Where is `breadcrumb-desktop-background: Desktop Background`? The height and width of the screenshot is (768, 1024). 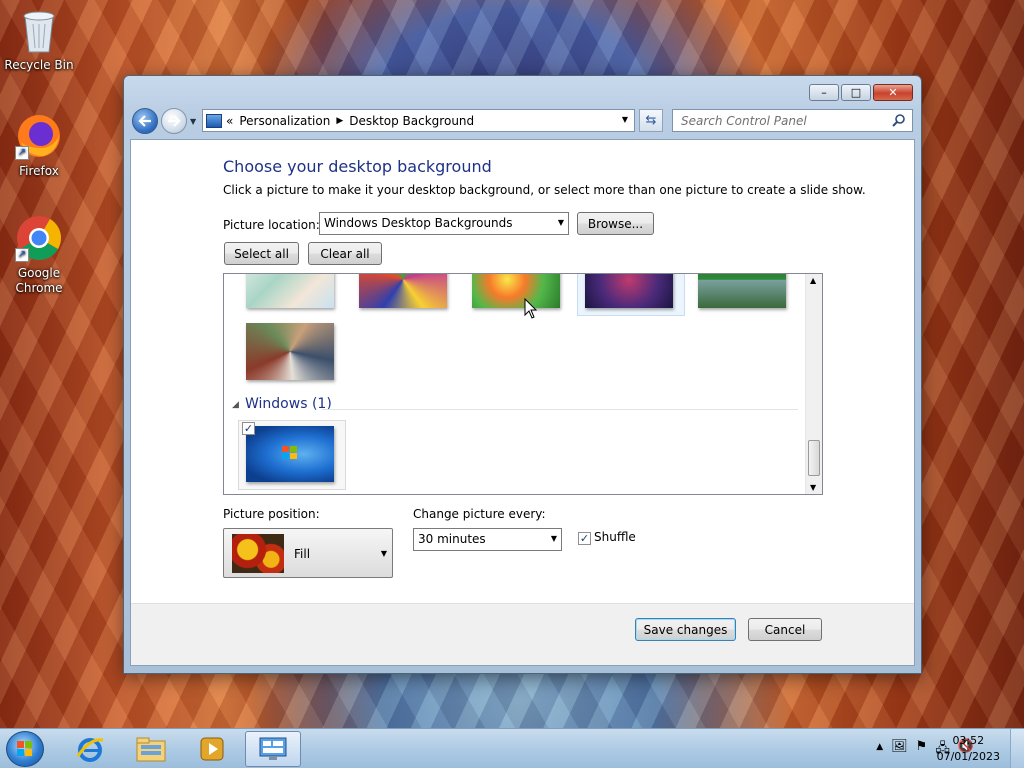
breadcrumb-desktop-background: Desktop Background is located at coordinates (411, 121).